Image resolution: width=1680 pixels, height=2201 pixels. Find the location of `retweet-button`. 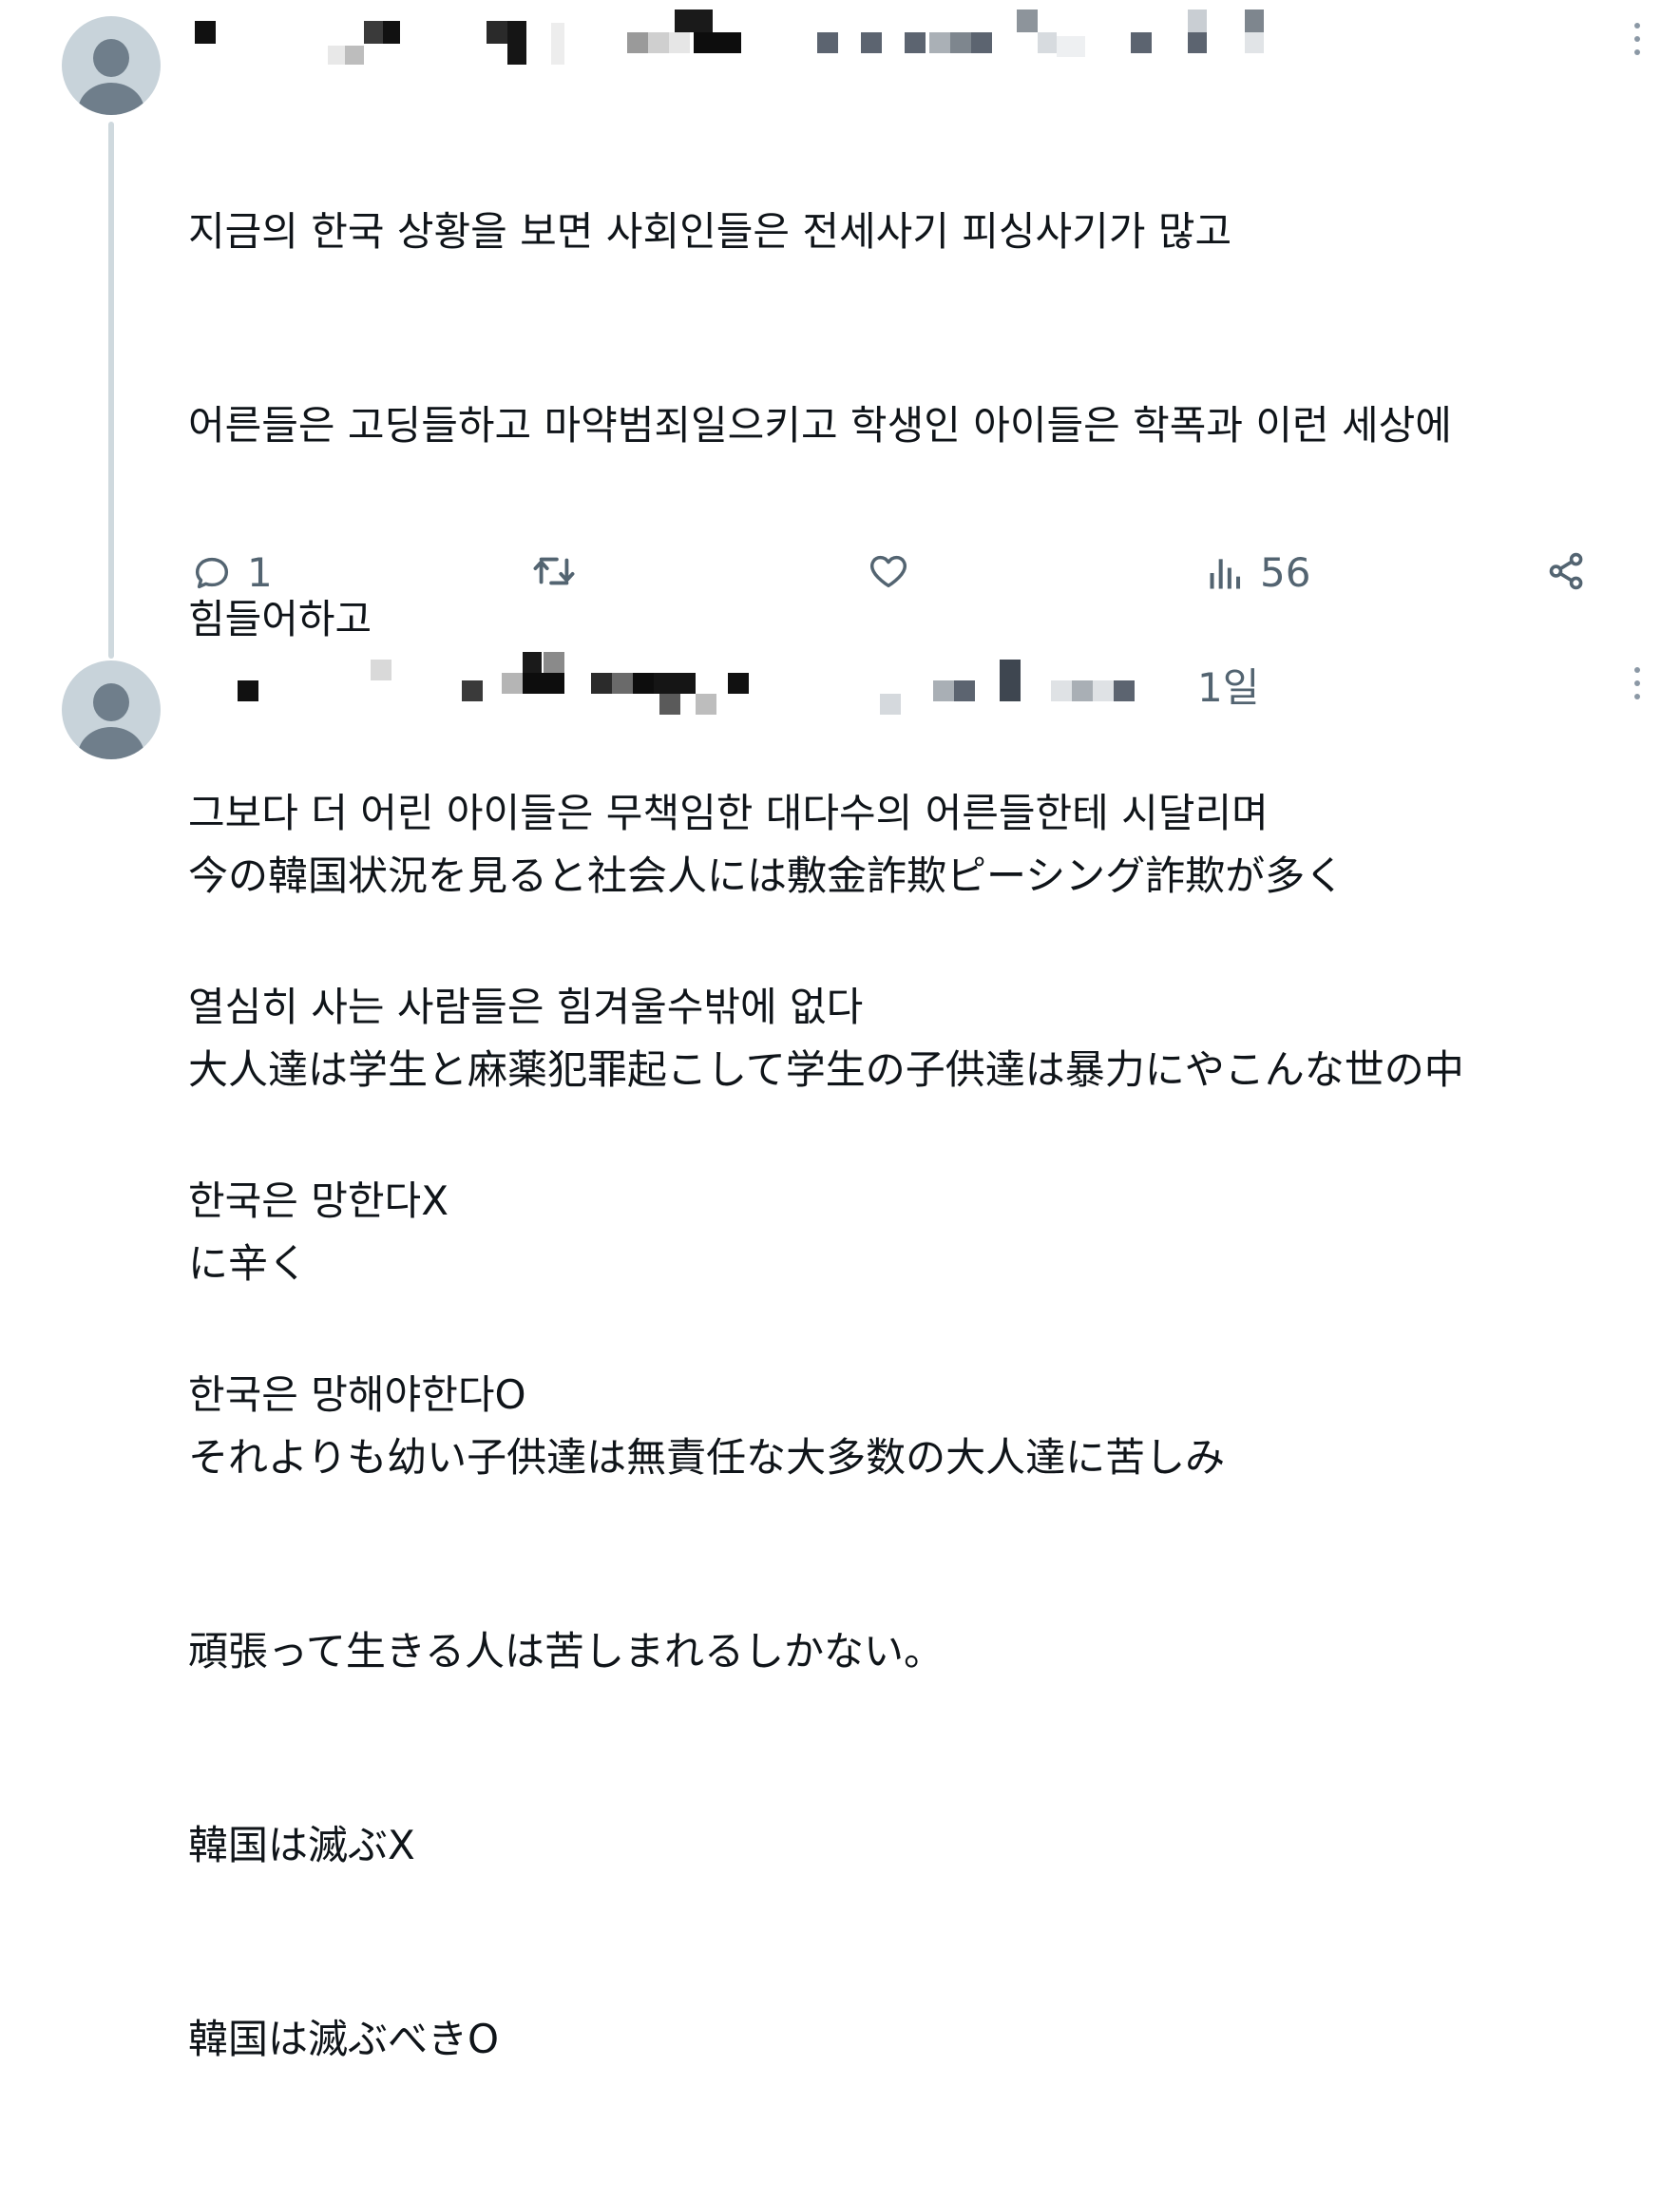

retweet-button is located at coordinates (554, 571).